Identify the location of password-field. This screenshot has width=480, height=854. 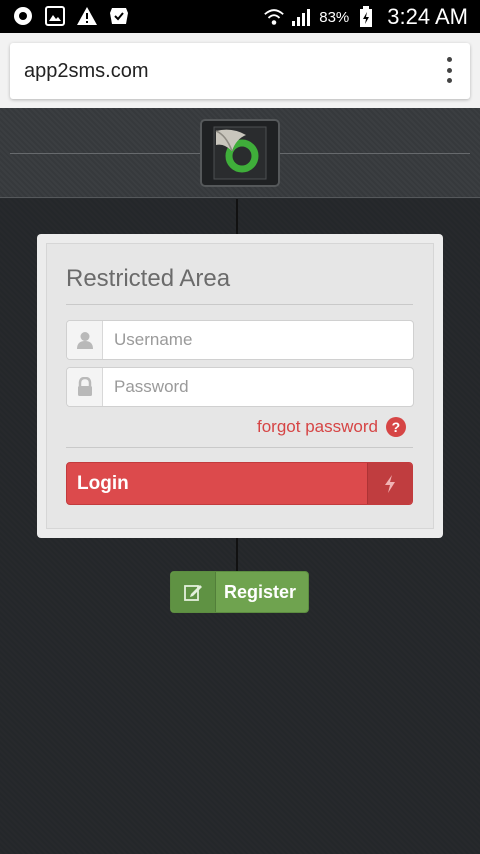
(240, 387).